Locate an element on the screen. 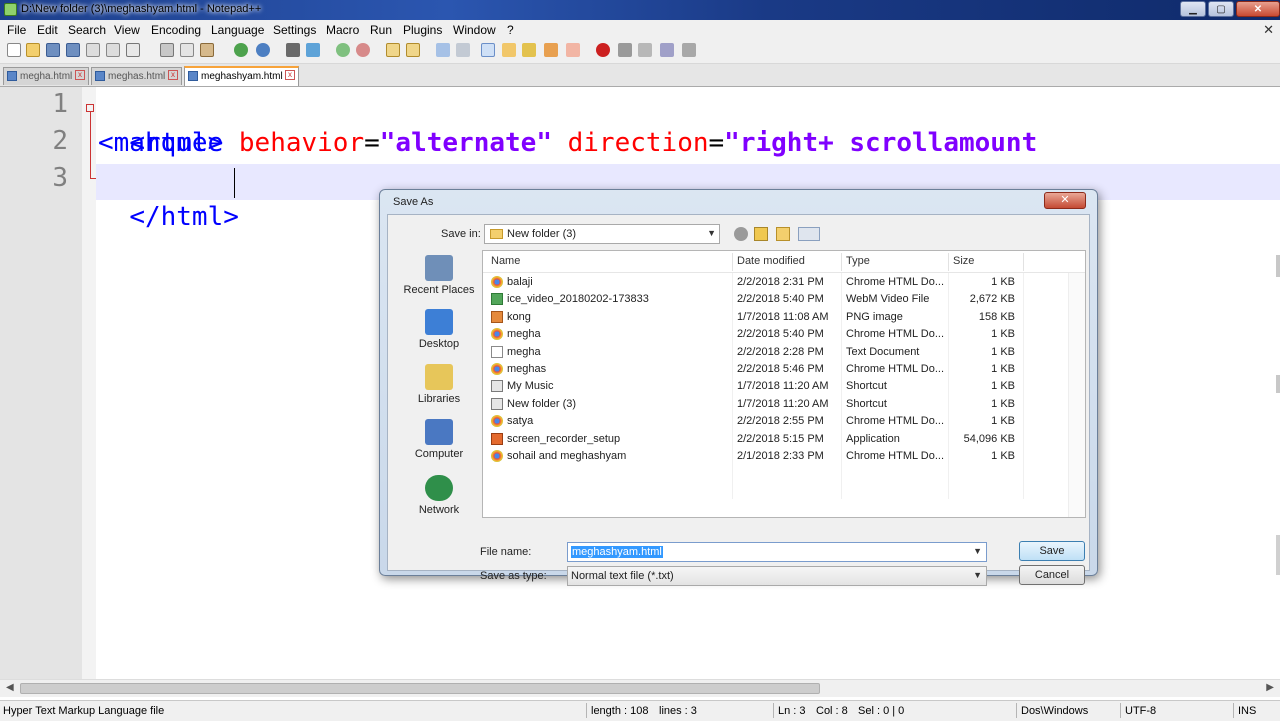 This screenshot has width=1280, height=721. place-desktop: Desktop is located at coordinates (439, 329).